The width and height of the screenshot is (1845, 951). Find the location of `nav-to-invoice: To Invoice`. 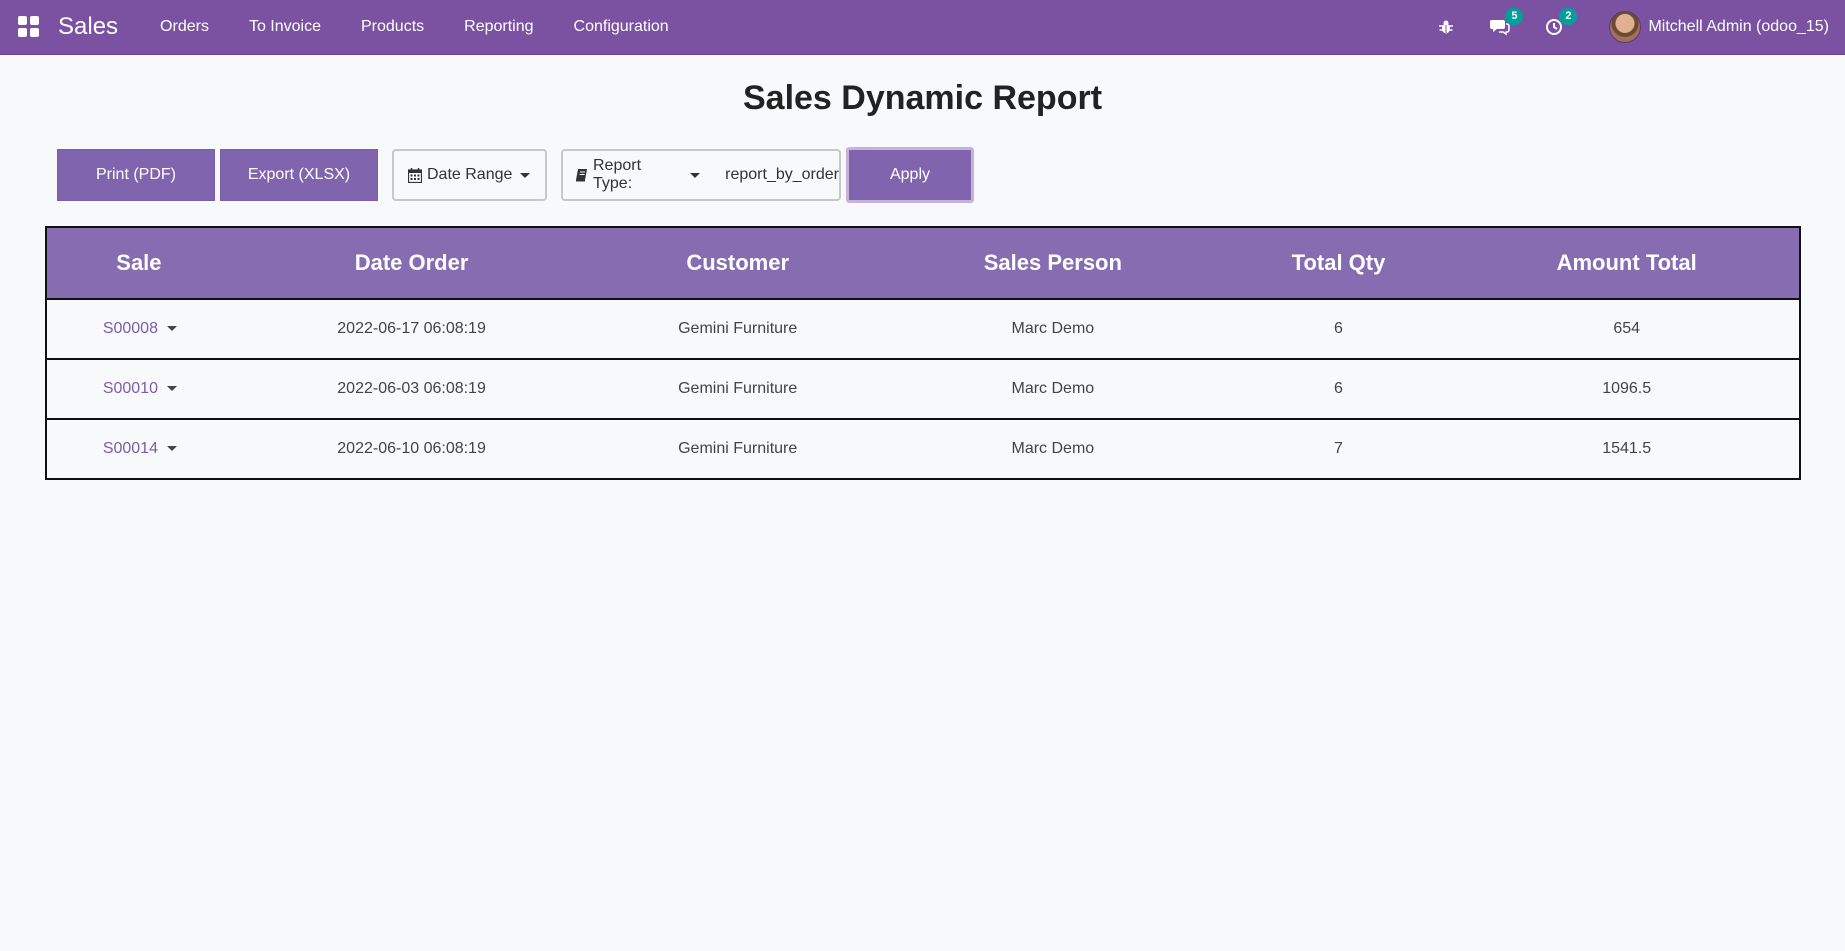

nav-to-invoice: To Invoice is located at coordinates (285, 27).